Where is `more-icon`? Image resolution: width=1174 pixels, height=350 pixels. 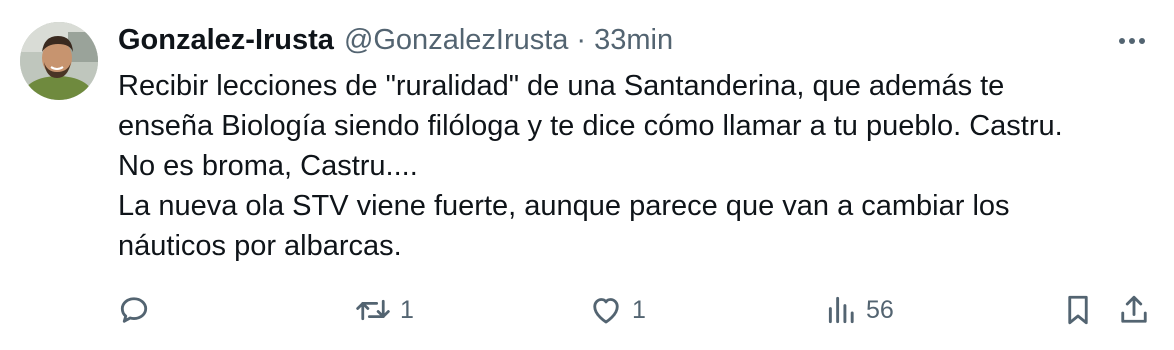 more-icon is located at coordinates (1132, 41).